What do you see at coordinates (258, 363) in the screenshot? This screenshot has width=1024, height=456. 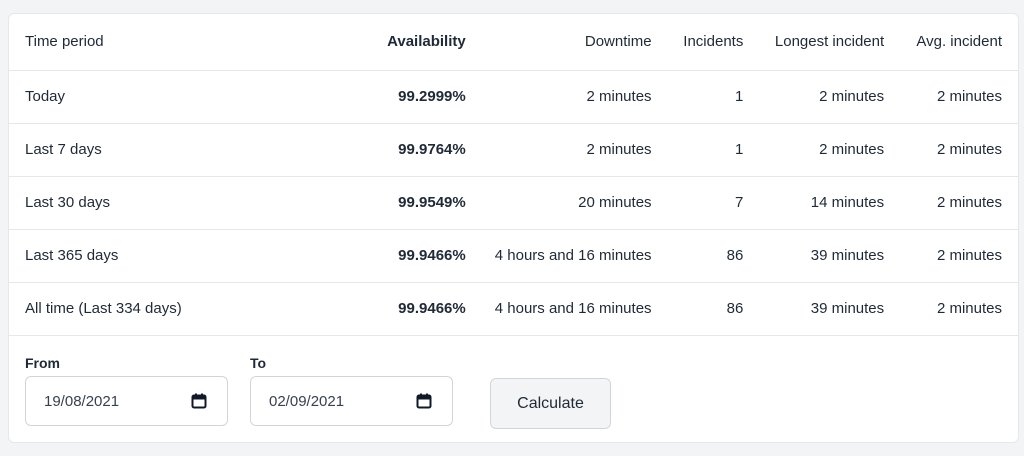 I see `to-label: To` at bounding box center [258, 363].